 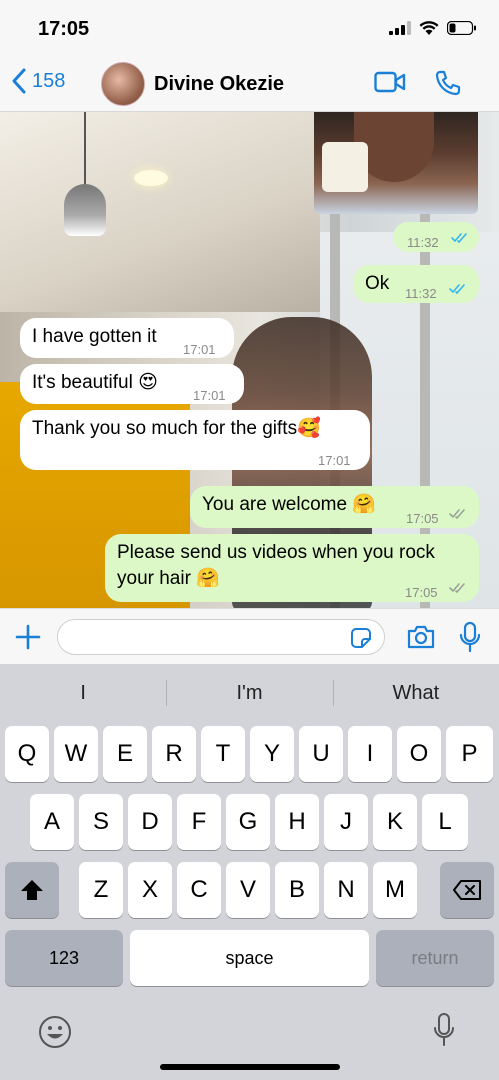 What do you see at coordinates (101, 822) in the screenshot?
I see `key-s: S` at bounding box center [101, 822].